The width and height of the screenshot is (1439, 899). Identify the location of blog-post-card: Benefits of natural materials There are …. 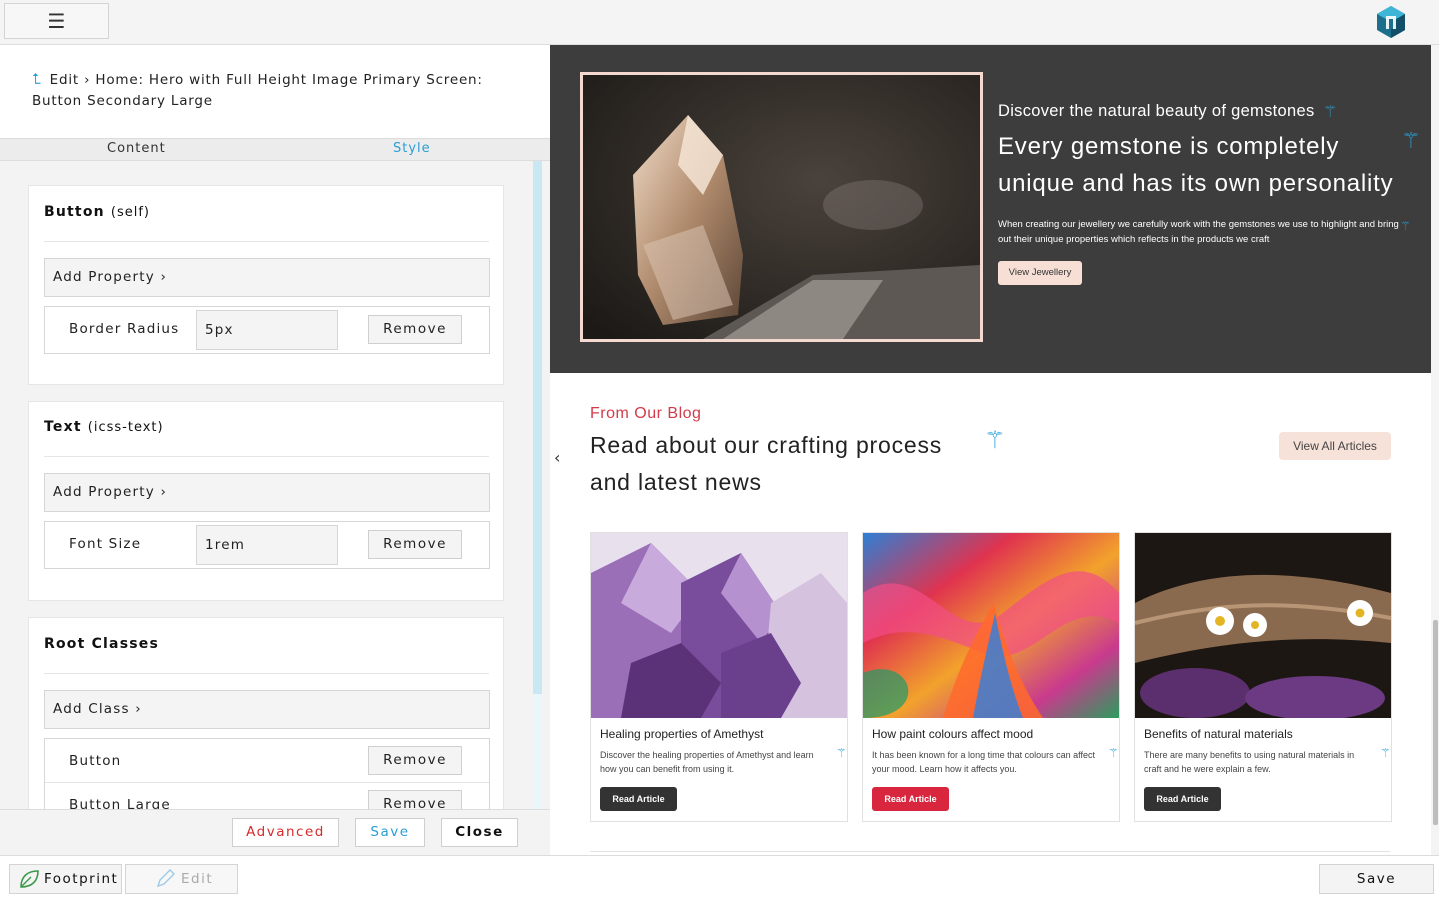
(1263, 677).